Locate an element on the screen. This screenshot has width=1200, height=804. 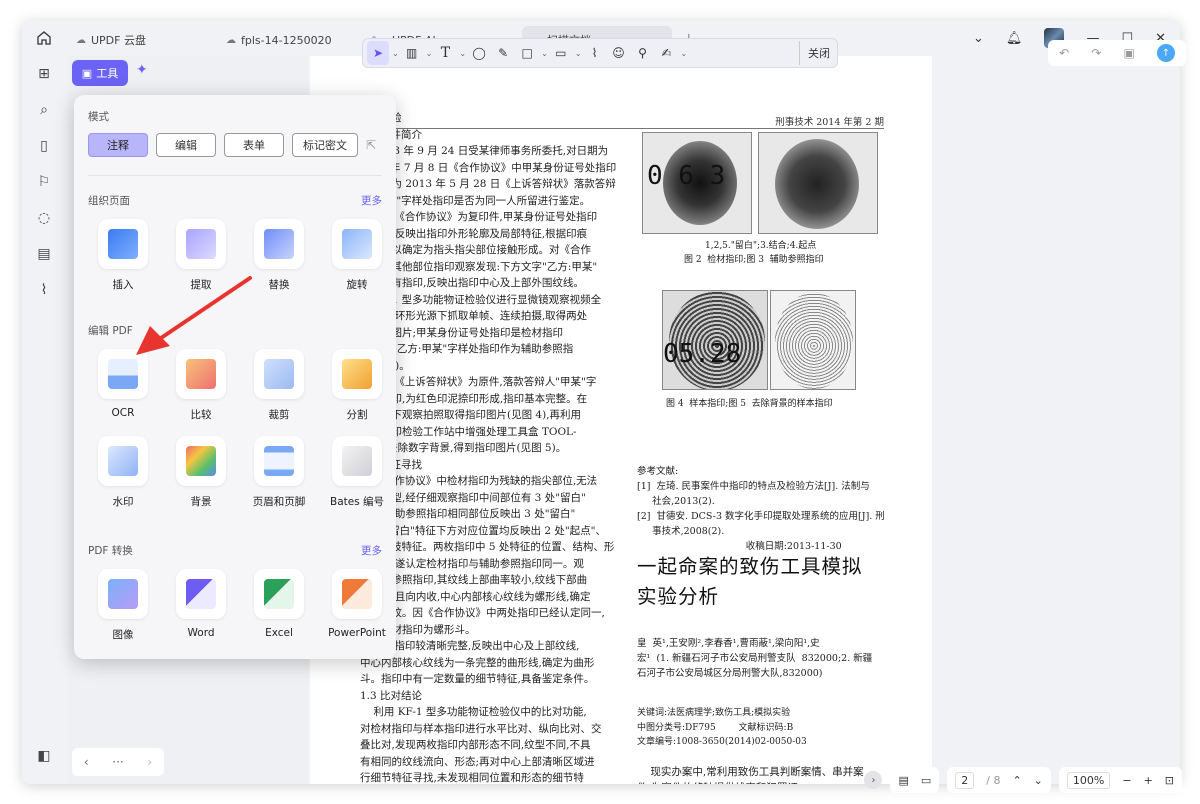
home-button is located at coordinates (44, 38).